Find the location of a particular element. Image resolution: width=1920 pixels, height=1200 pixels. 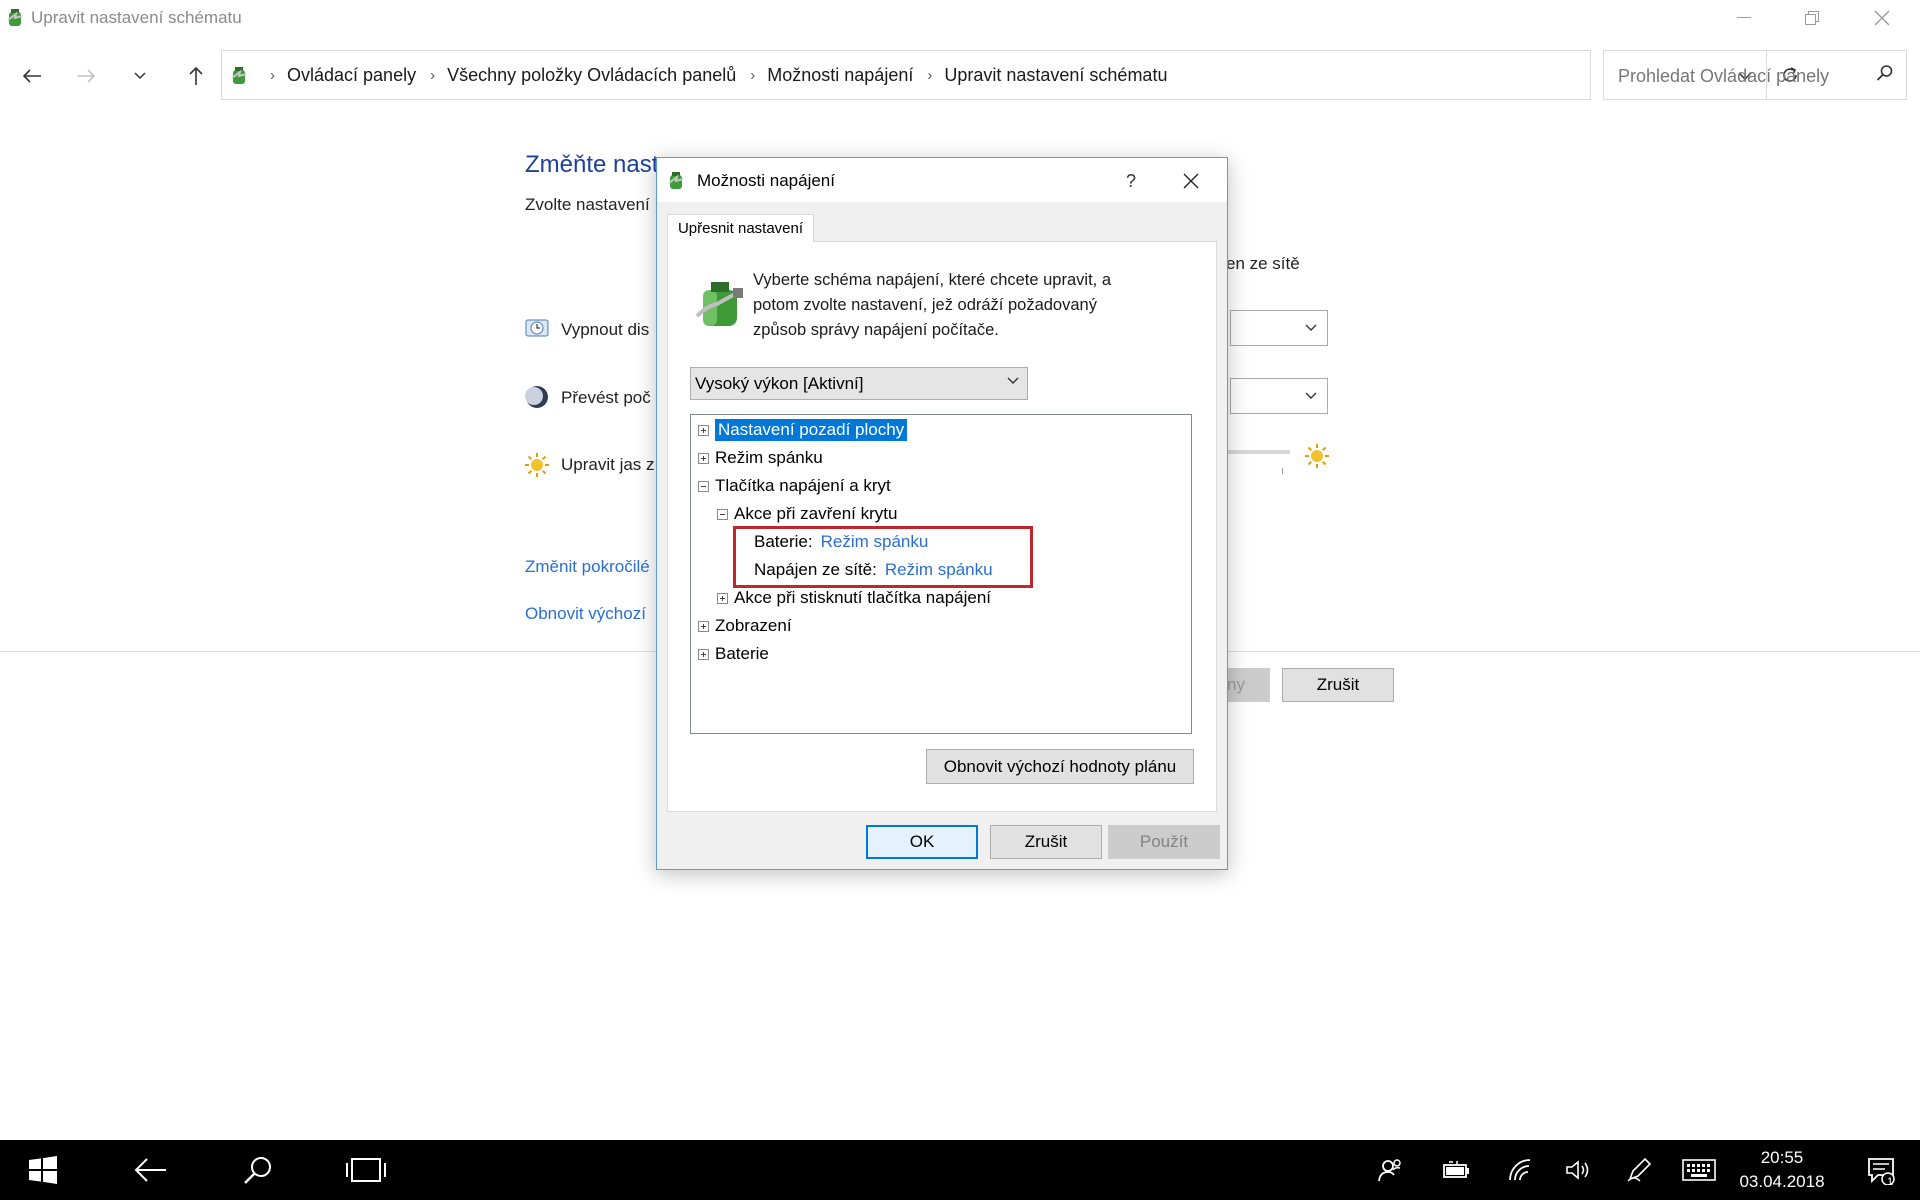

forward-arrow-icon is located at coordinates (86, 76).